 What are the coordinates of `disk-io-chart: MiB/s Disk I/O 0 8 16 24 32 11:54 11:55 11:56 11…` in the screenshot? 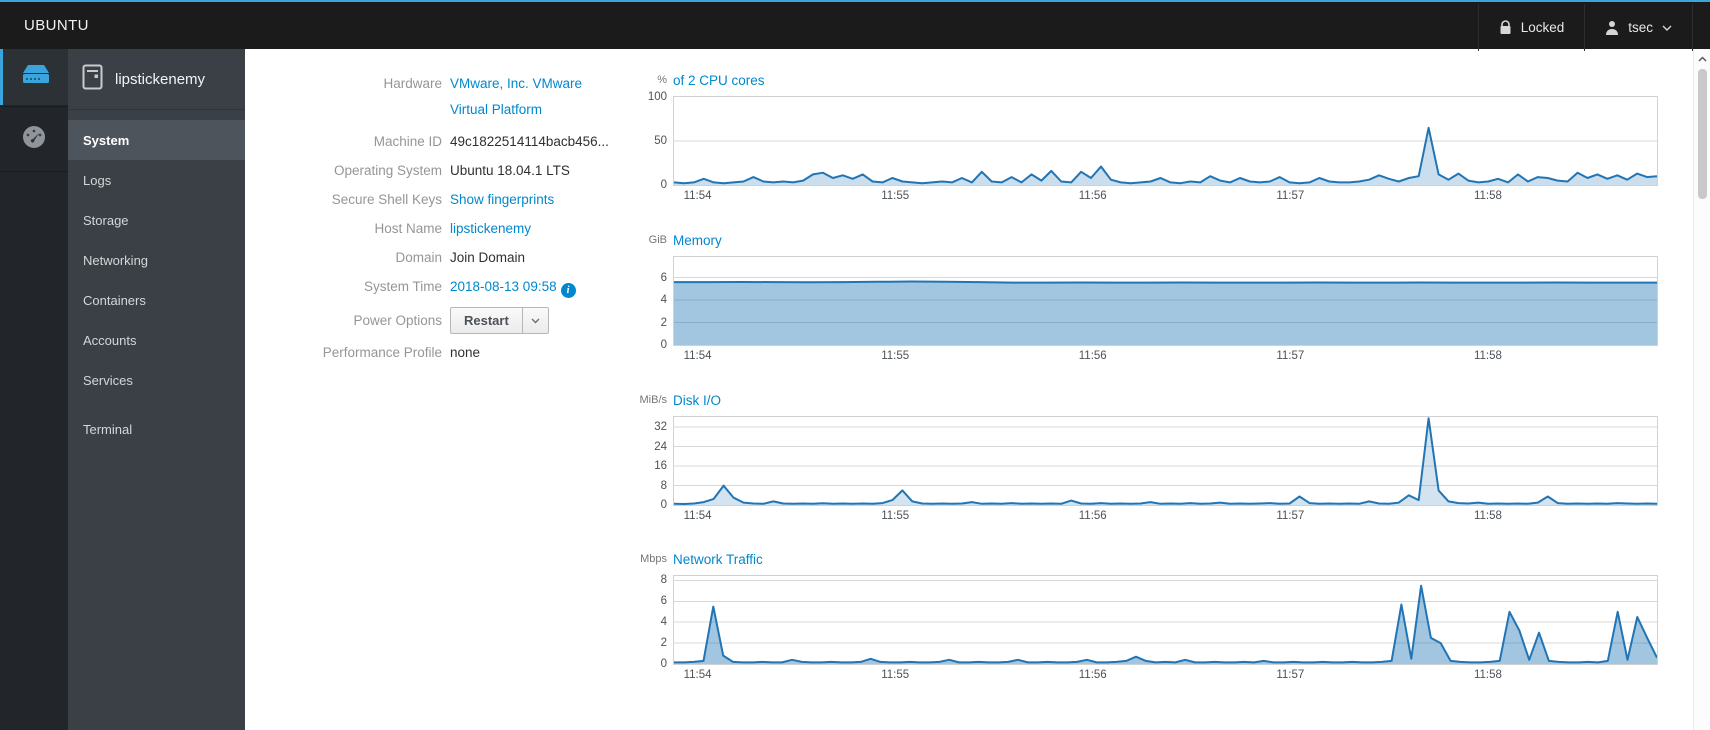 It's located at (1133, 460).